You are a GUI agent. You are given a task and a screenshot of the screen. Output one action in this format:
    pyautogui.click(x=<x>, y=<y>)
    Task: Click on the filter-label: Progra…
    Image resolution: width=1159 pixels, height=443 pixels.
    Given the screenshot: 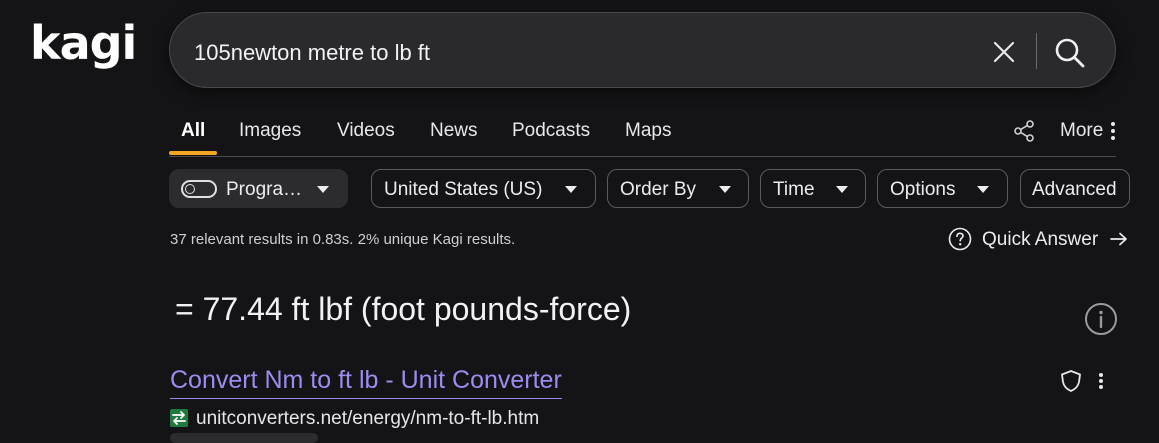 What is the action you would take?
    pyautogui.click(x=264, y=189)
    